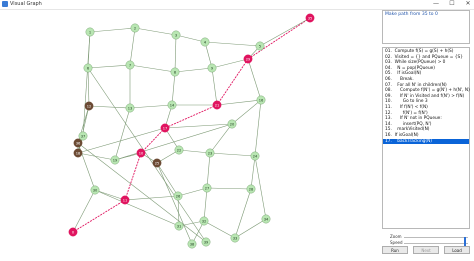  What do you see at coordinates (436, 240) in the screenshot?
I see `zoom-slider` at bounding box center [436, 240].